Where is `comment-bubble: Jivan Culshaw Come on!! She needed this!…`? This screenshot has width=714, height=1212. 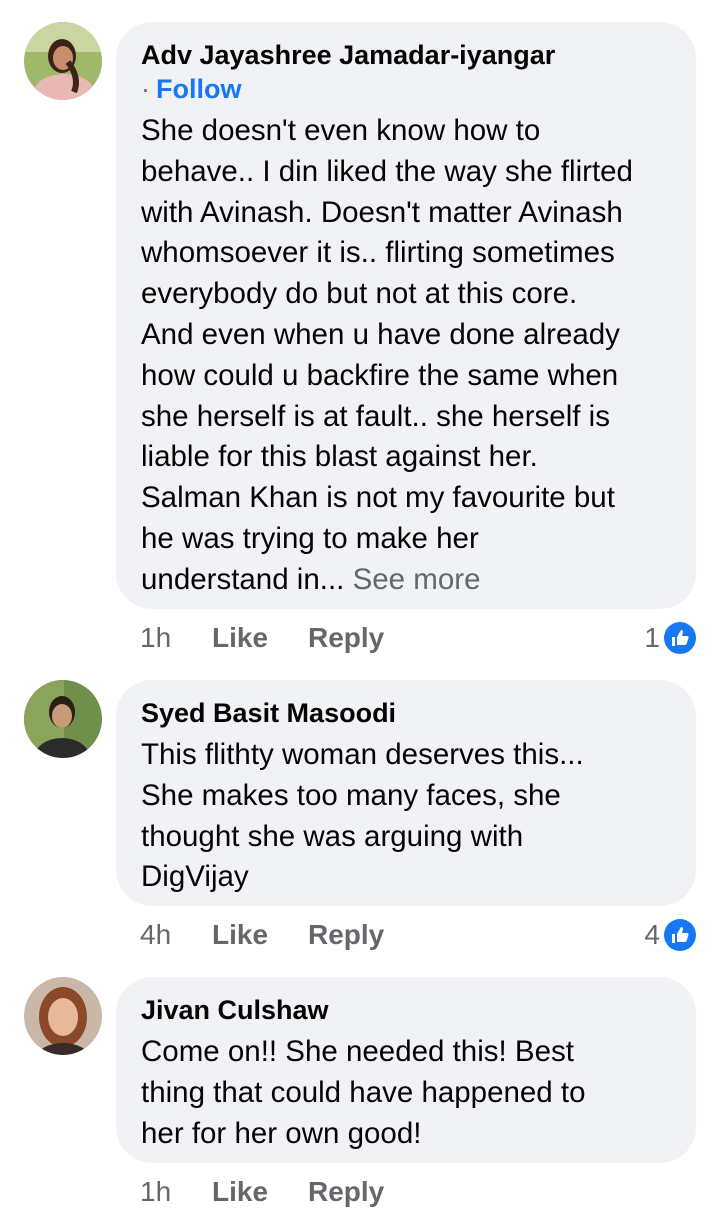
comment-bubble: Jivan Culshaw Come on!! She needed this!… is located at coordinates (406, 1070).